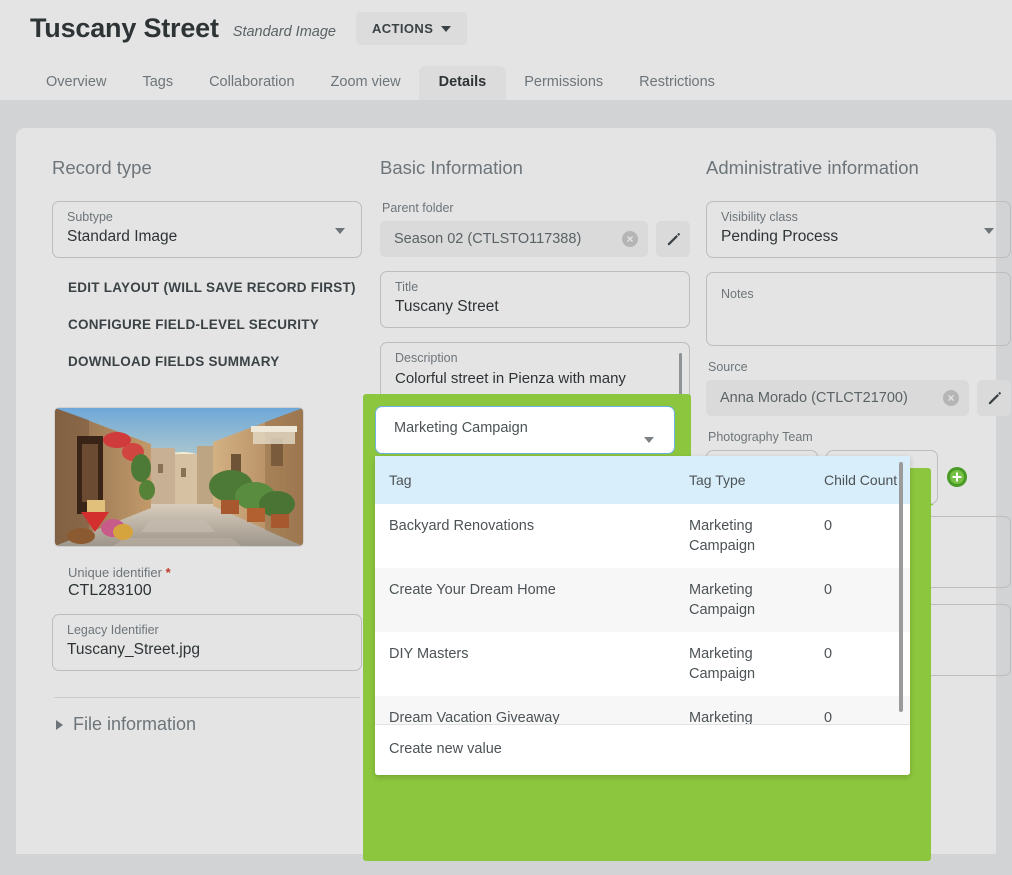  Describe the element at coordinates (207, 642) in the screenshot. I see `legacy-identifier-field: Legacy Identifier Tuscany_Street.jpg` at that location.